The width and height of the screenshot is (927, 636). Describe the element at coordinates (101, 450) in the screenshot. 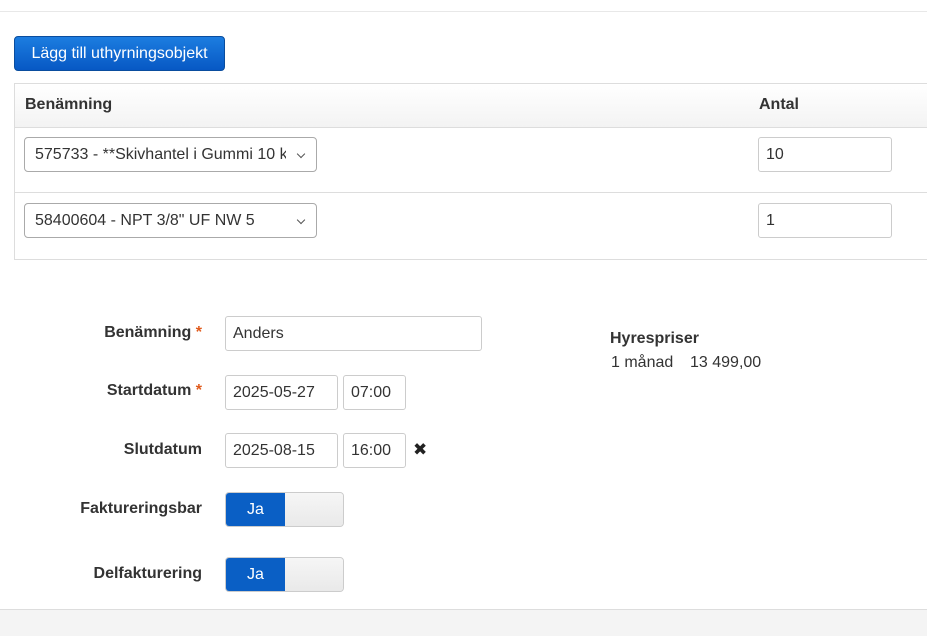

I see `end-date-label: Slutdatum` at that location.